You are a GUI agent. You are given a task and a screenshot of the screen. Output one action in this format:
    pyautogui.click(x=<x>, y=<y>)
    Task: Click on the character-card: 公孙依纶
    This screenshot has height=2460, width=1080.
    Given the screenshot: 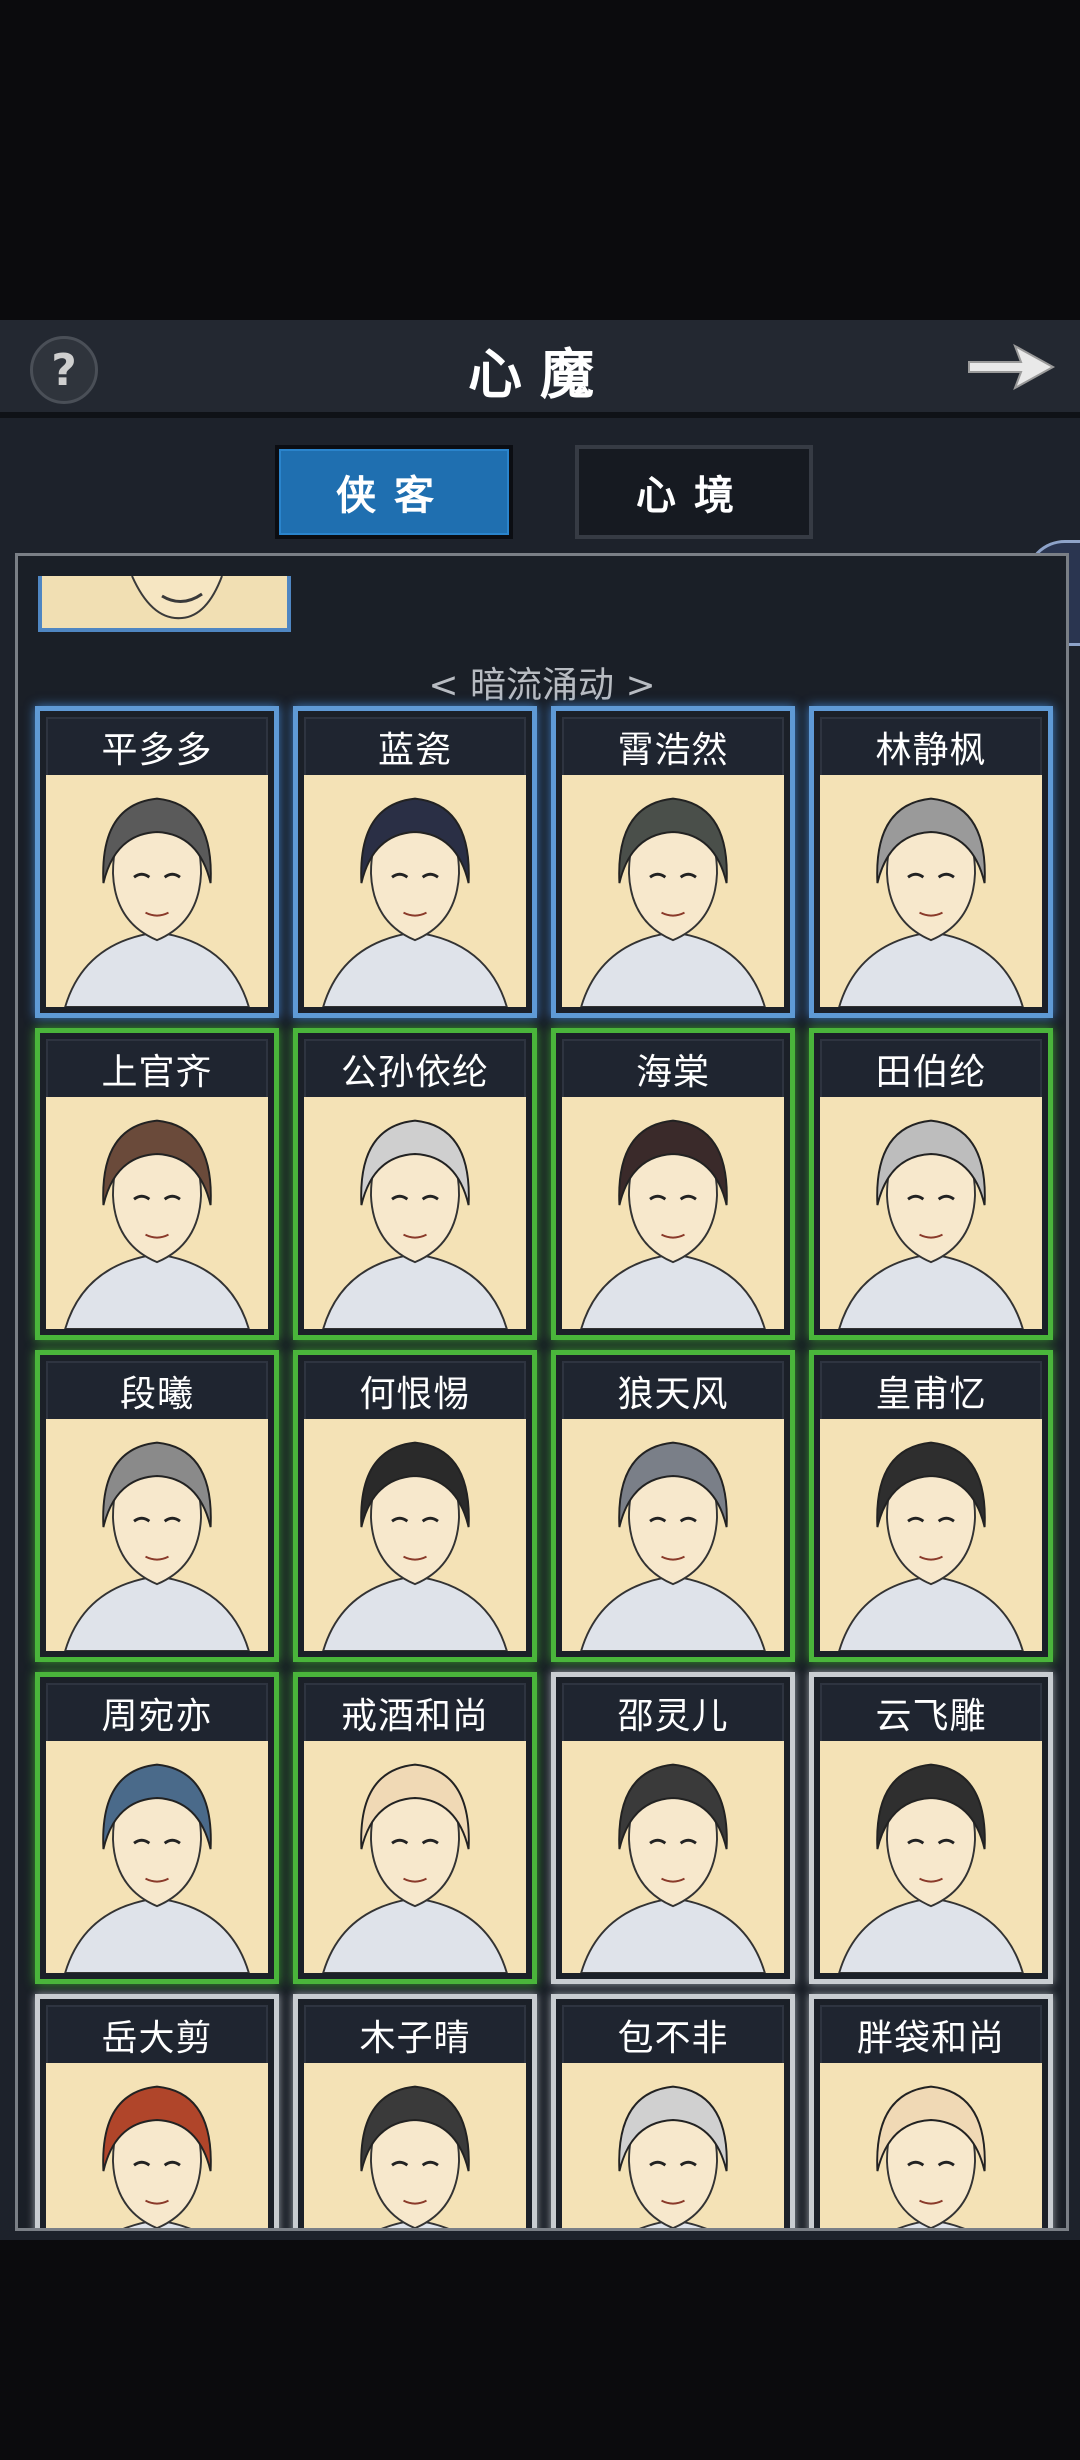 What is the action you would take?
    pyautogui.click(x=415, y=1184)
    